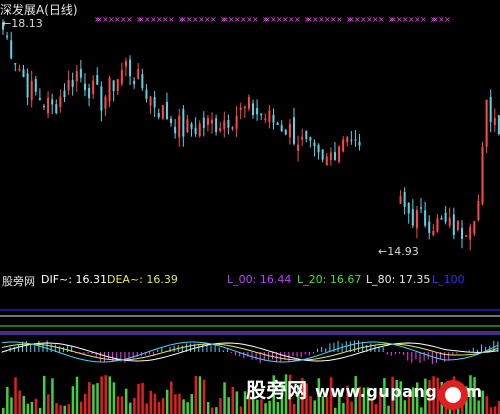 The image size is (500, 414). Describe the element at coordinates (398, 279) in the screenshot. I see `l80-value: L_80: 17.35` at that location.